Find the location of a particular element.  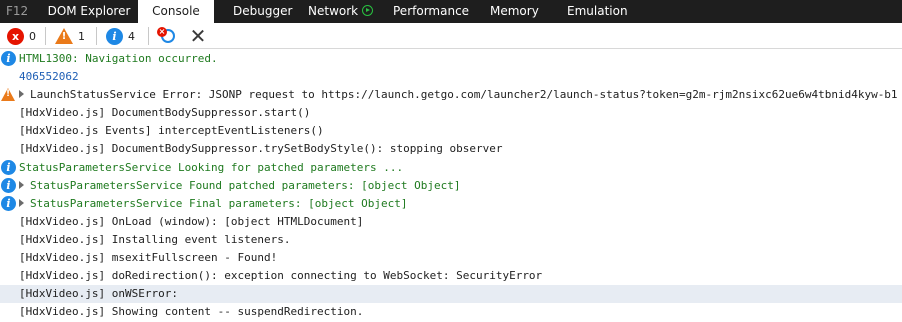

tab-emulation: Emulation is located at coordinates (597, 11).